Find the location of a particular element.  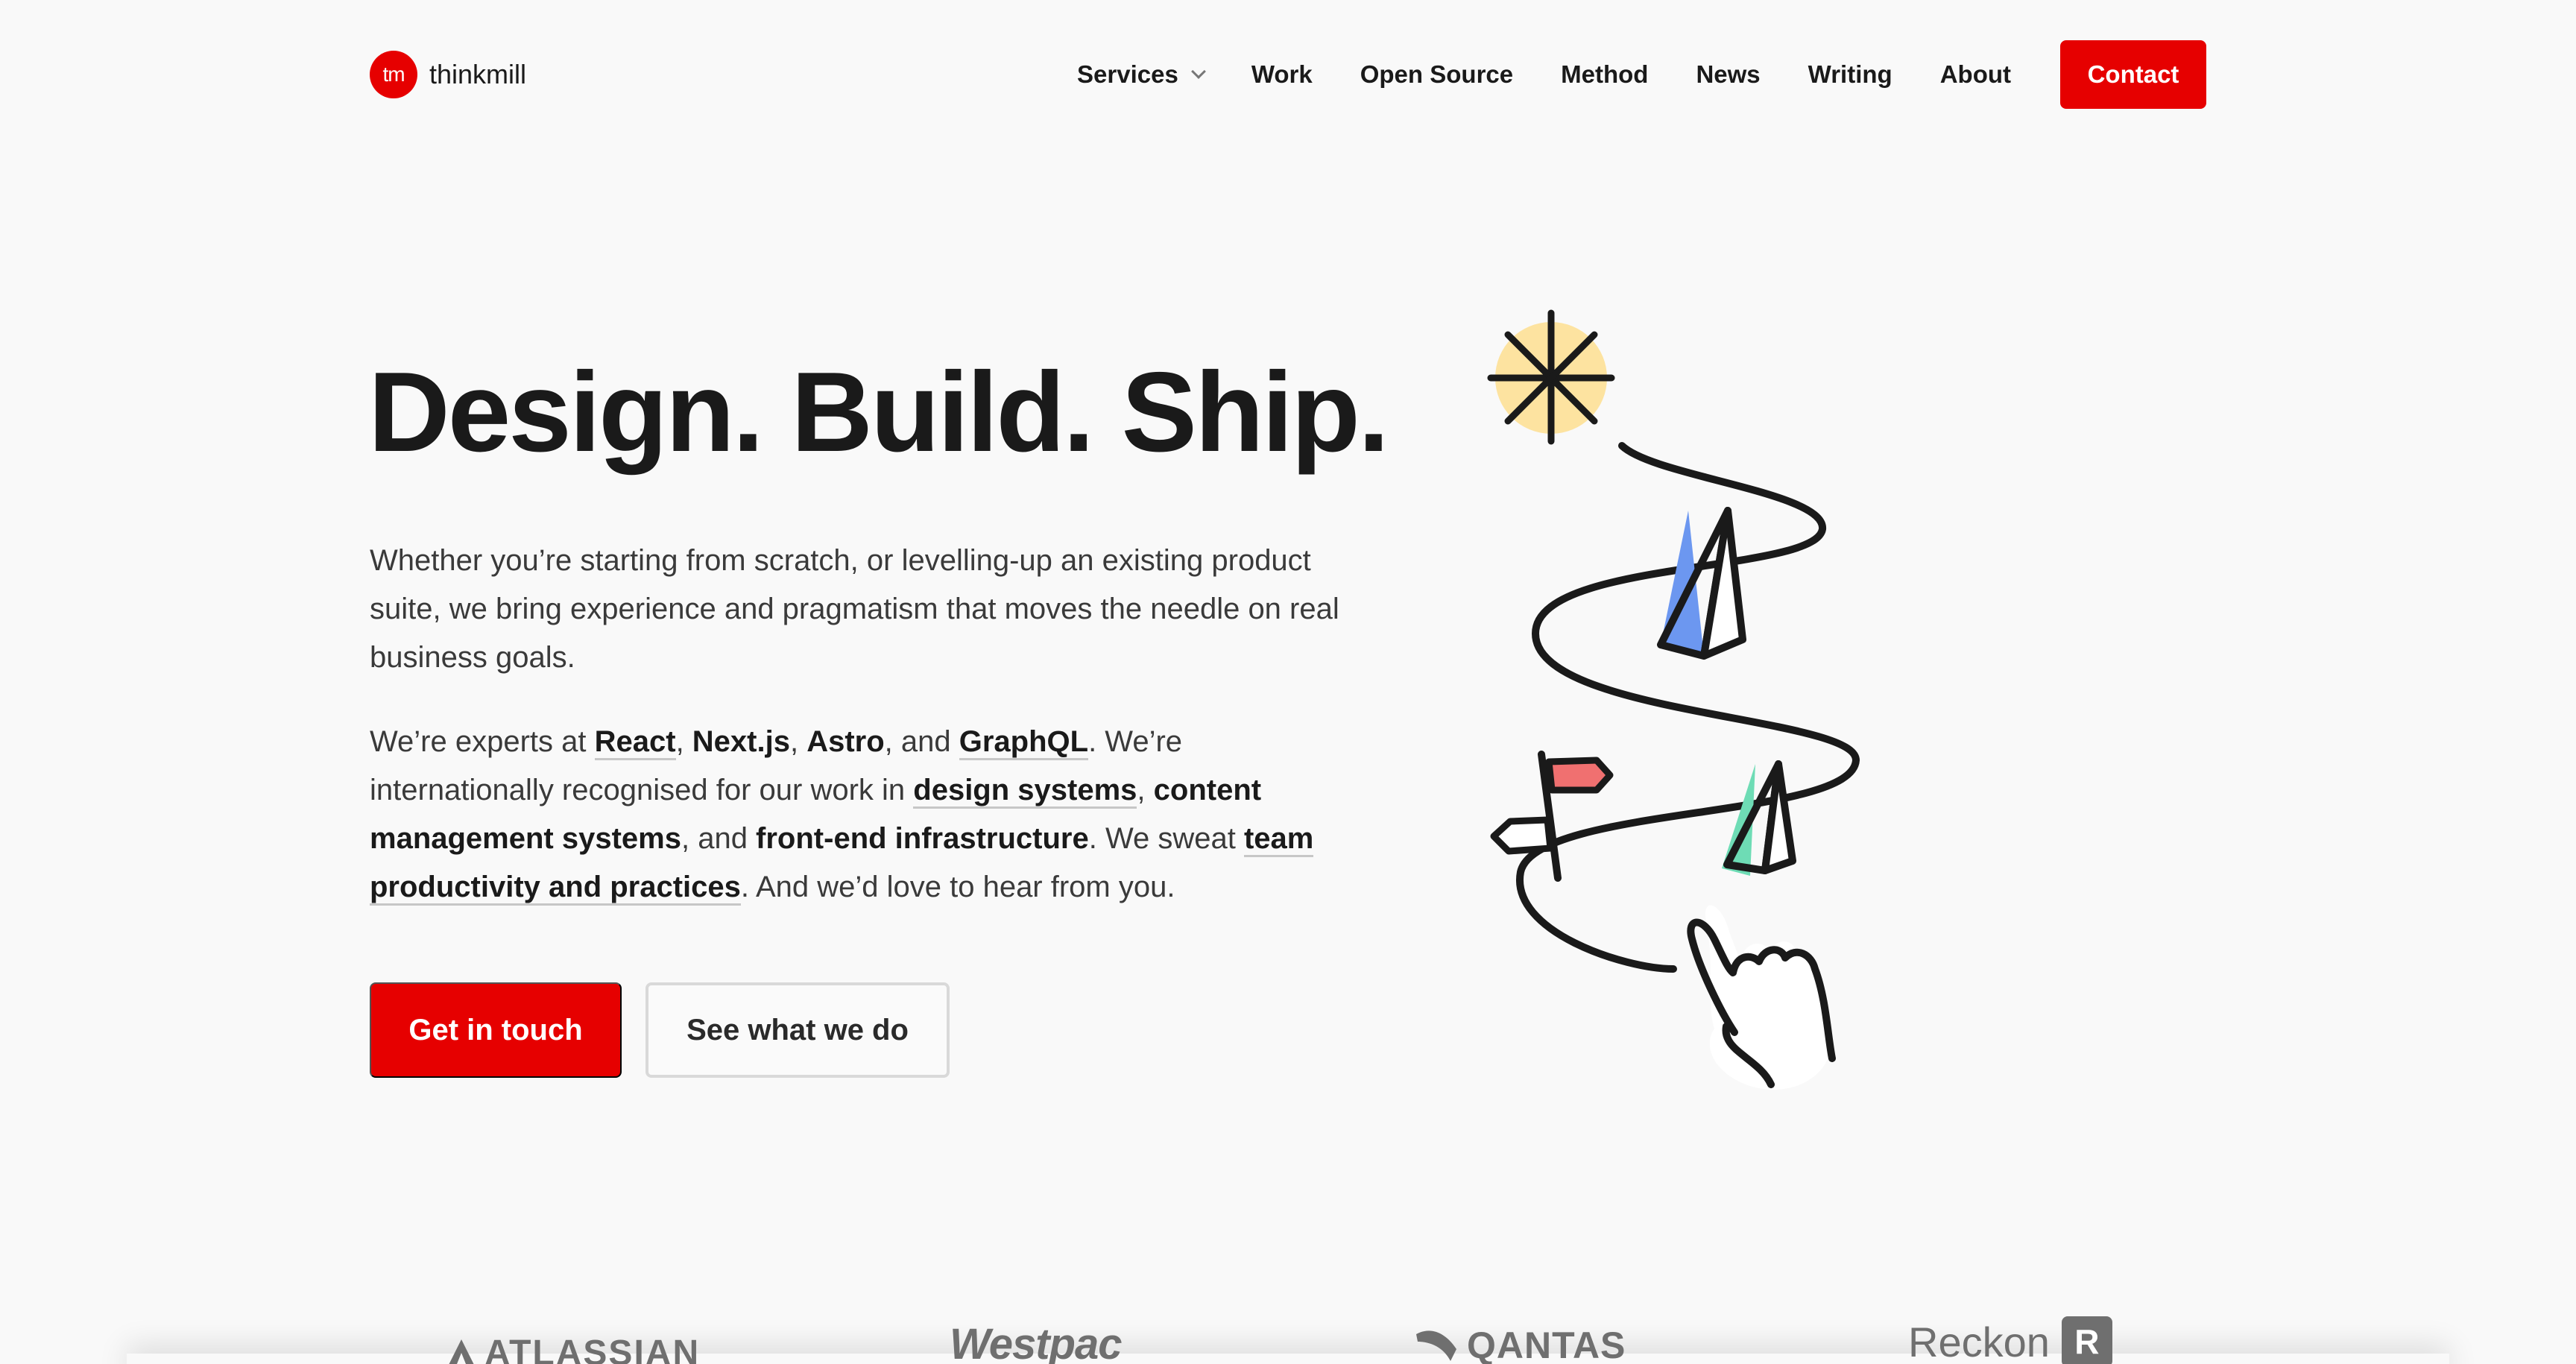

nav-services: Services is located at coordinates (1141, 74).